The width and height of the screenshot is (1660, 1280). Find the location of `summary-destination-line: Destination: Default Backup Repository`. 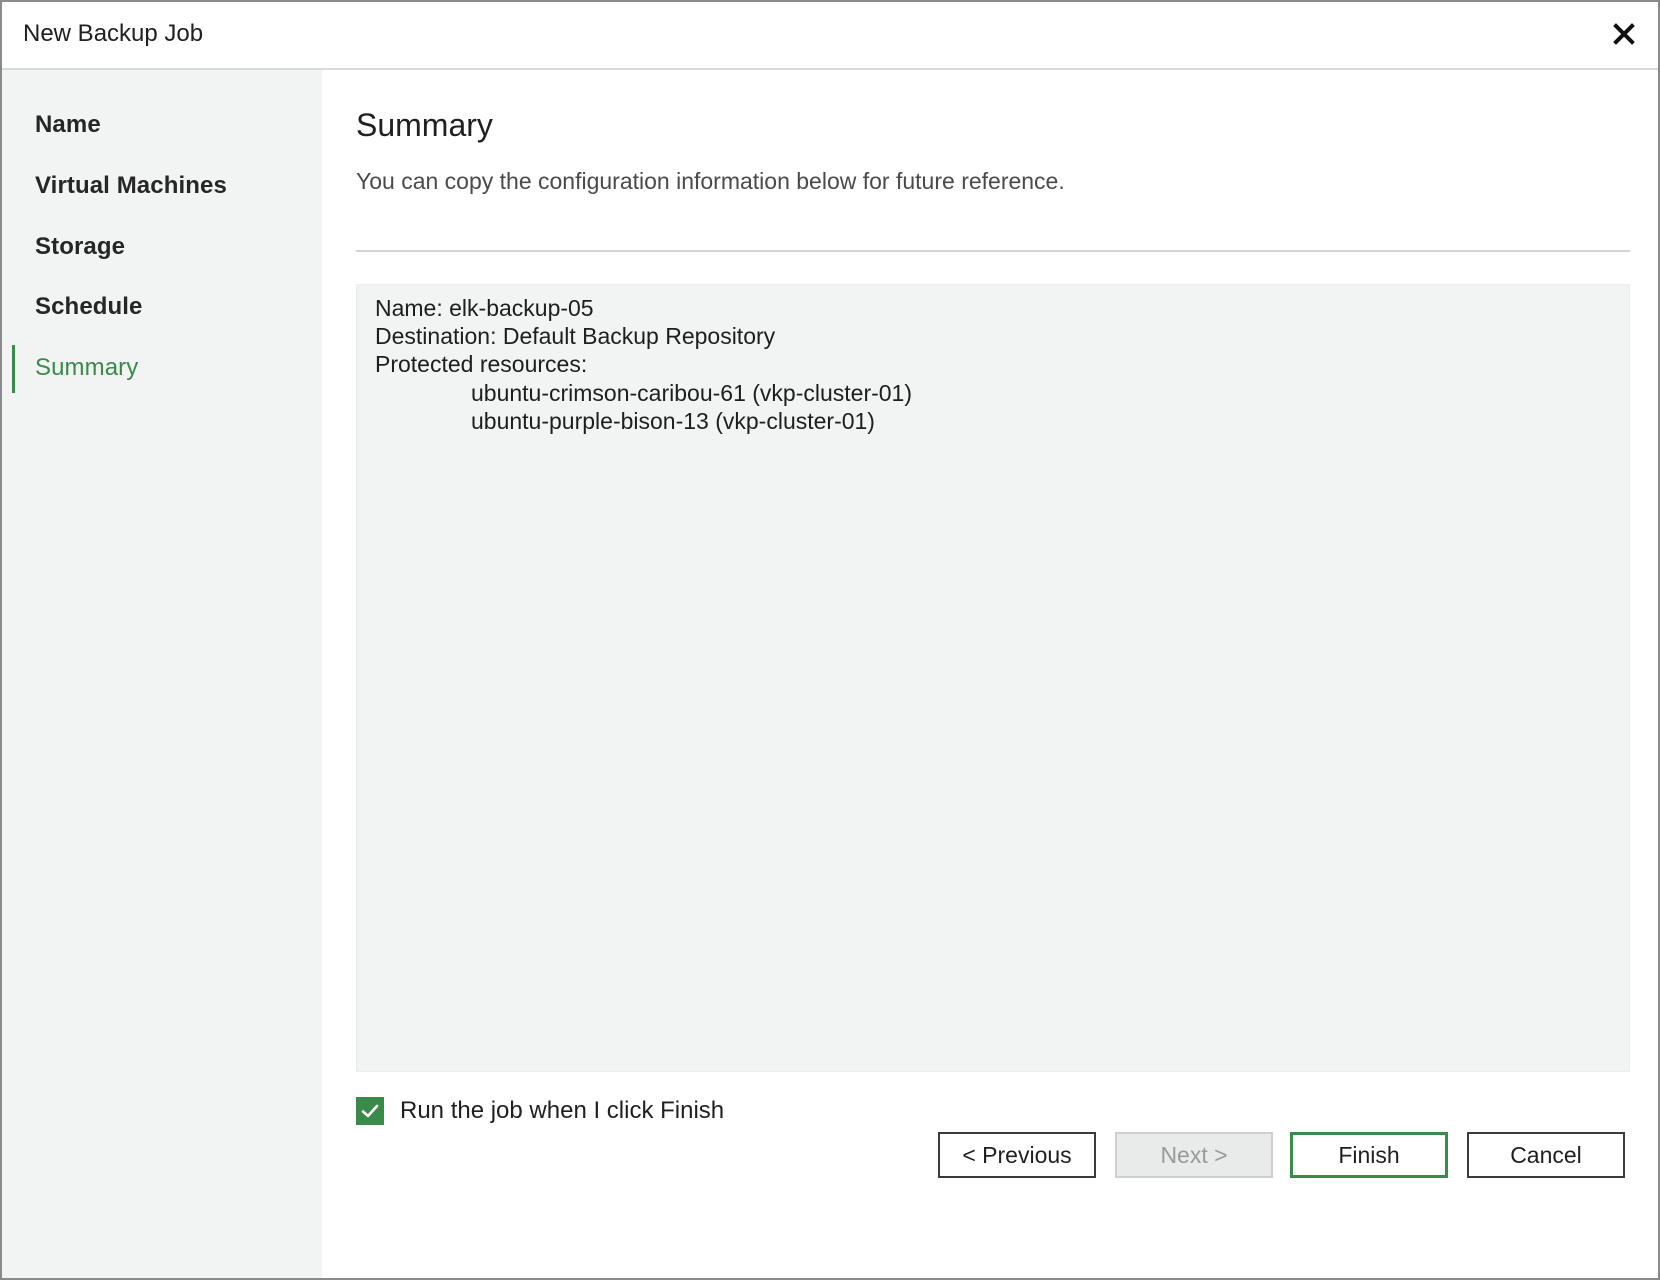

summary-destination-line: Destination: Default Backup Repository is located at coordinates (575, 336).